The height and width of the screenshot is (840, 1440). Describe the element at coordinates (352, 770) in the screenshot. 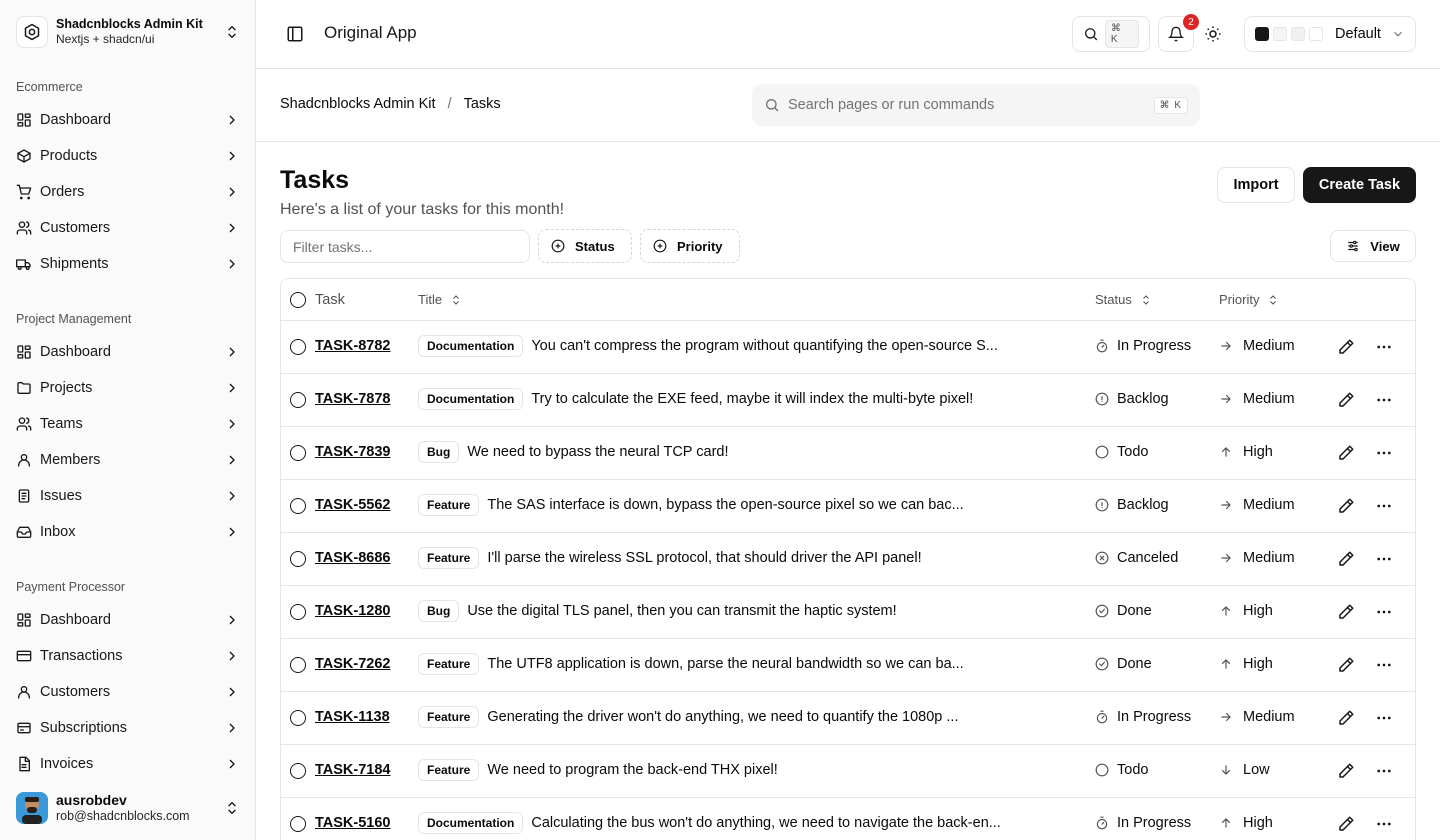

I see `task-id-link: TASK-7184` at that location.